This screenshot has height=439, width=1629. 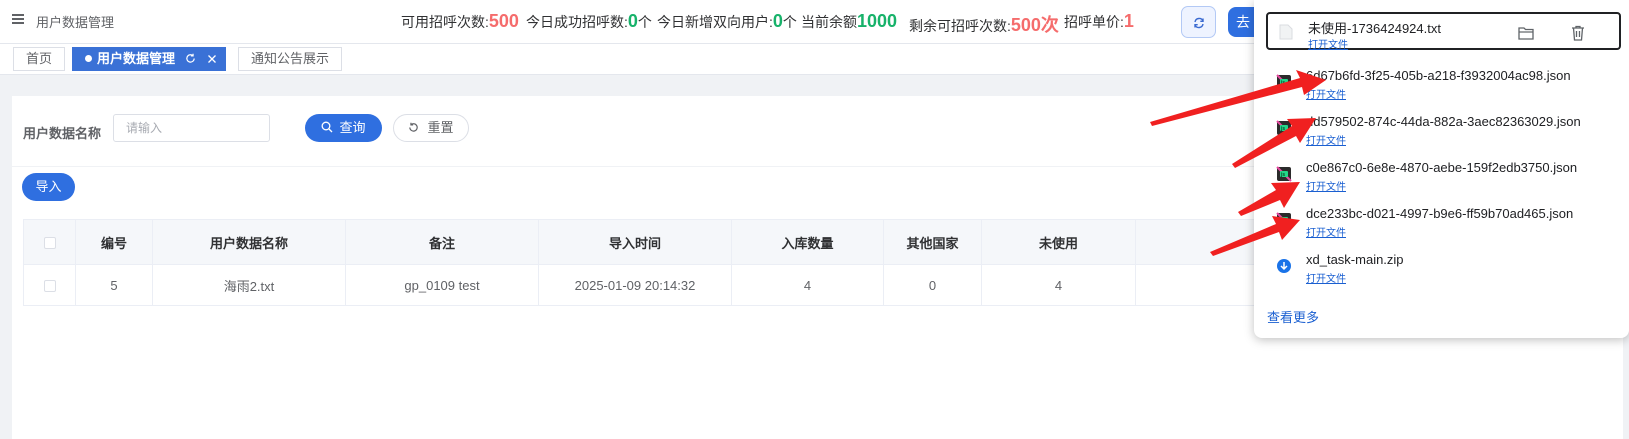 What do you see at coordinates (75, 22) in the screenshot?
I see `page-title: 用户数据管理` at bounding box center [75, 22].